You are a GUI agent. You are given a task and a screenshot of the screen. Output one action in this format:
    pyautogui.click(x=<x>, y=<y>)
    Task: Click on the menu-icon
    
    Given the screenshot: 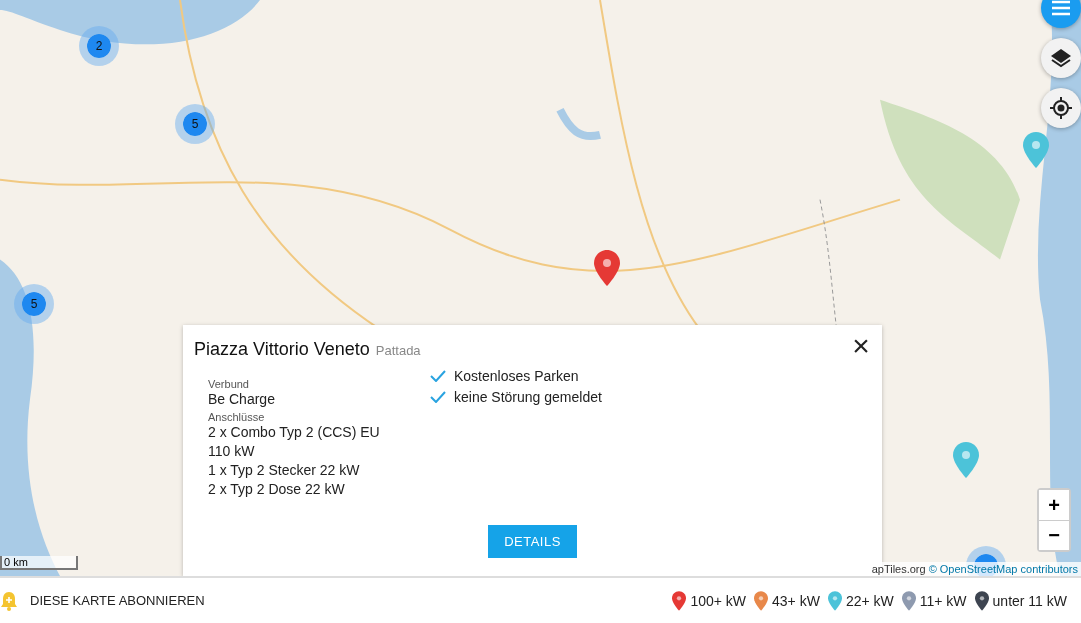 What is the action you would take?
    pyautogui.click(x=1061, y=8)
    